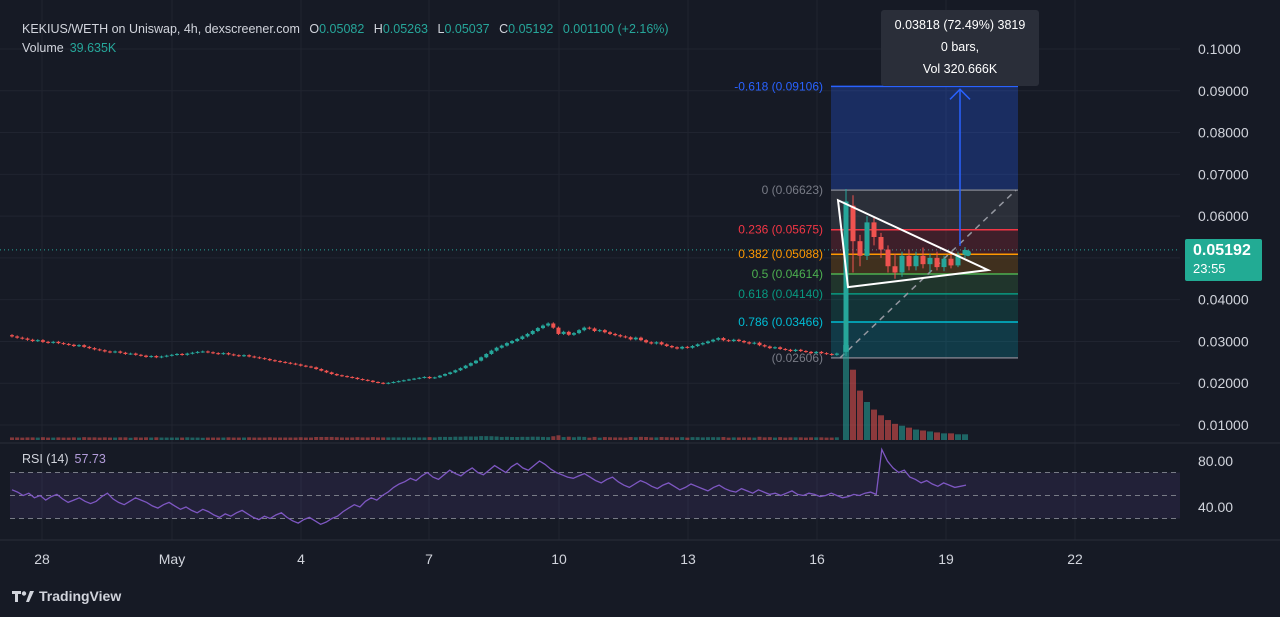 The height and width of the screenshot is (617, 1280). I want to click on y-tick-label: 0.04000, so click(1223, 300).